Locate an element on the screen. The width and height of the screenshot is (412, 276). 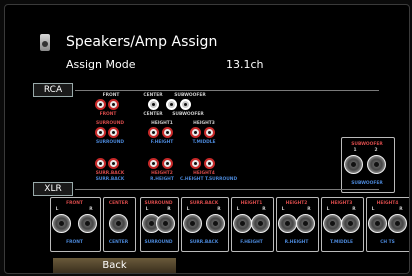
xlr-group-top-label: HEIGHT3 is located at coordinates (341, 203).